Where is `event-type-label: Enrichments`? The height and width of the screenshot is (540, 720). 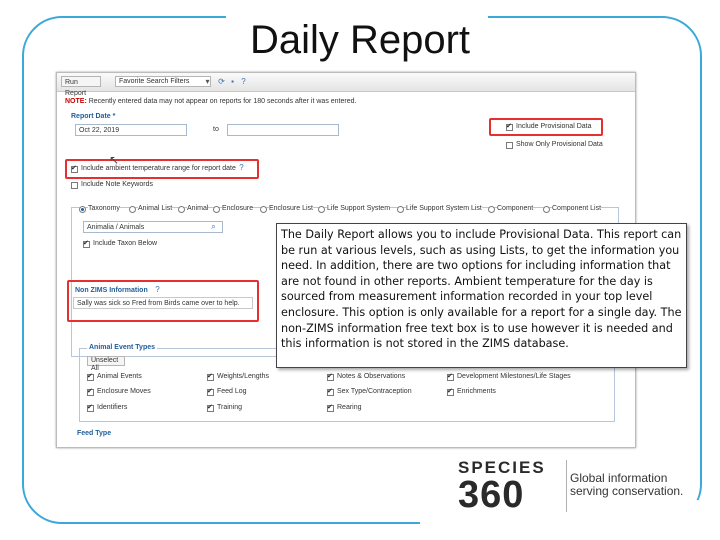 event-type-label: Enrichments is located at coordinates (476, 391).